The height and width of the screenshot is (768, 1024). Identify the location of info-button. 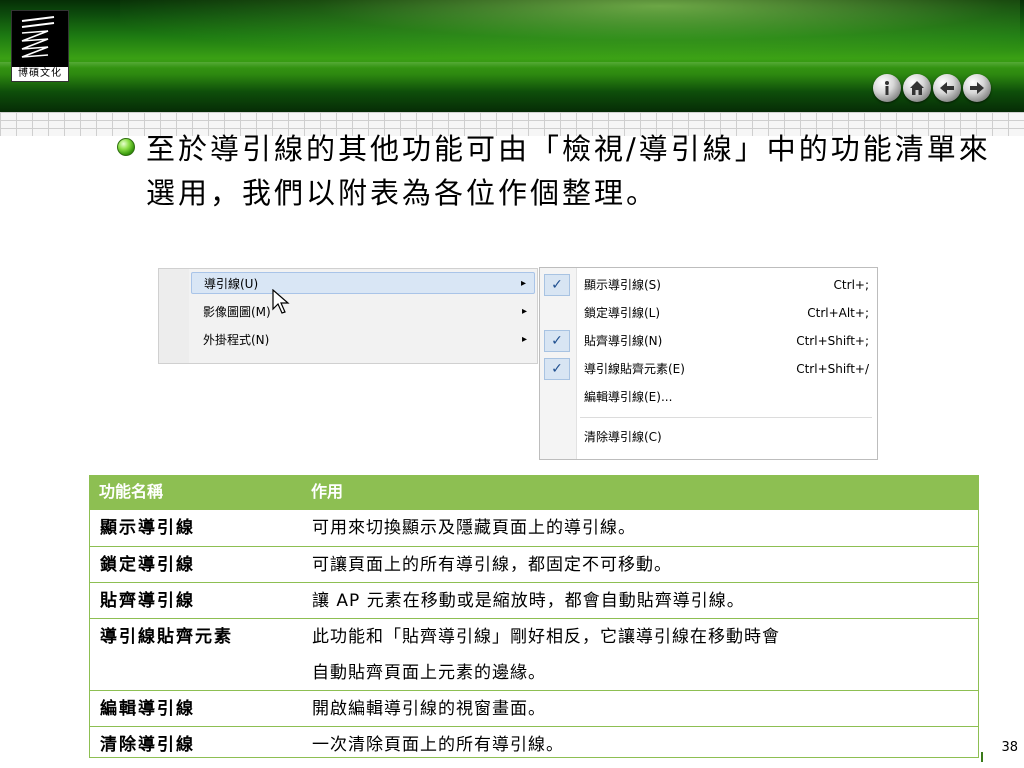
(887, 88).